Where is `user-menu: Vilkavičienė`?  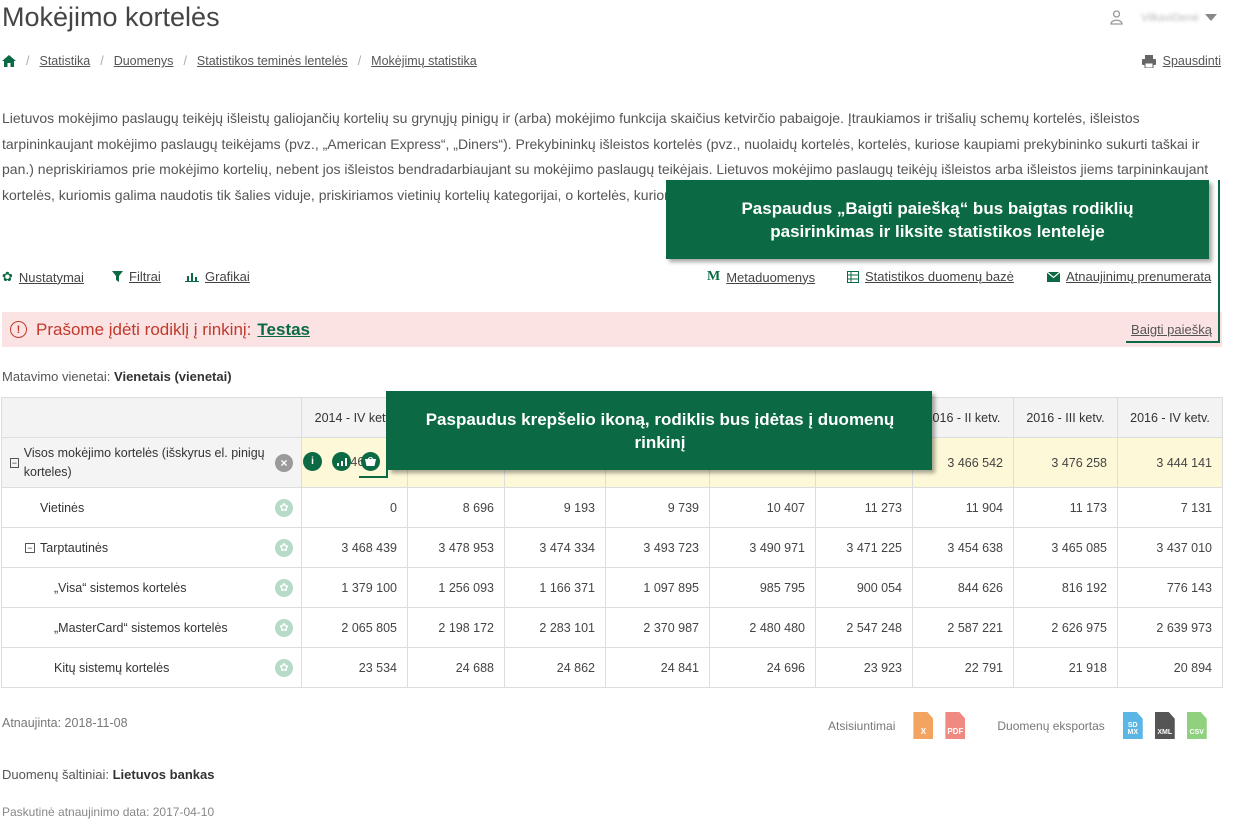 user-menu: Vilkavičienė is located at coordinates (1163, 17).